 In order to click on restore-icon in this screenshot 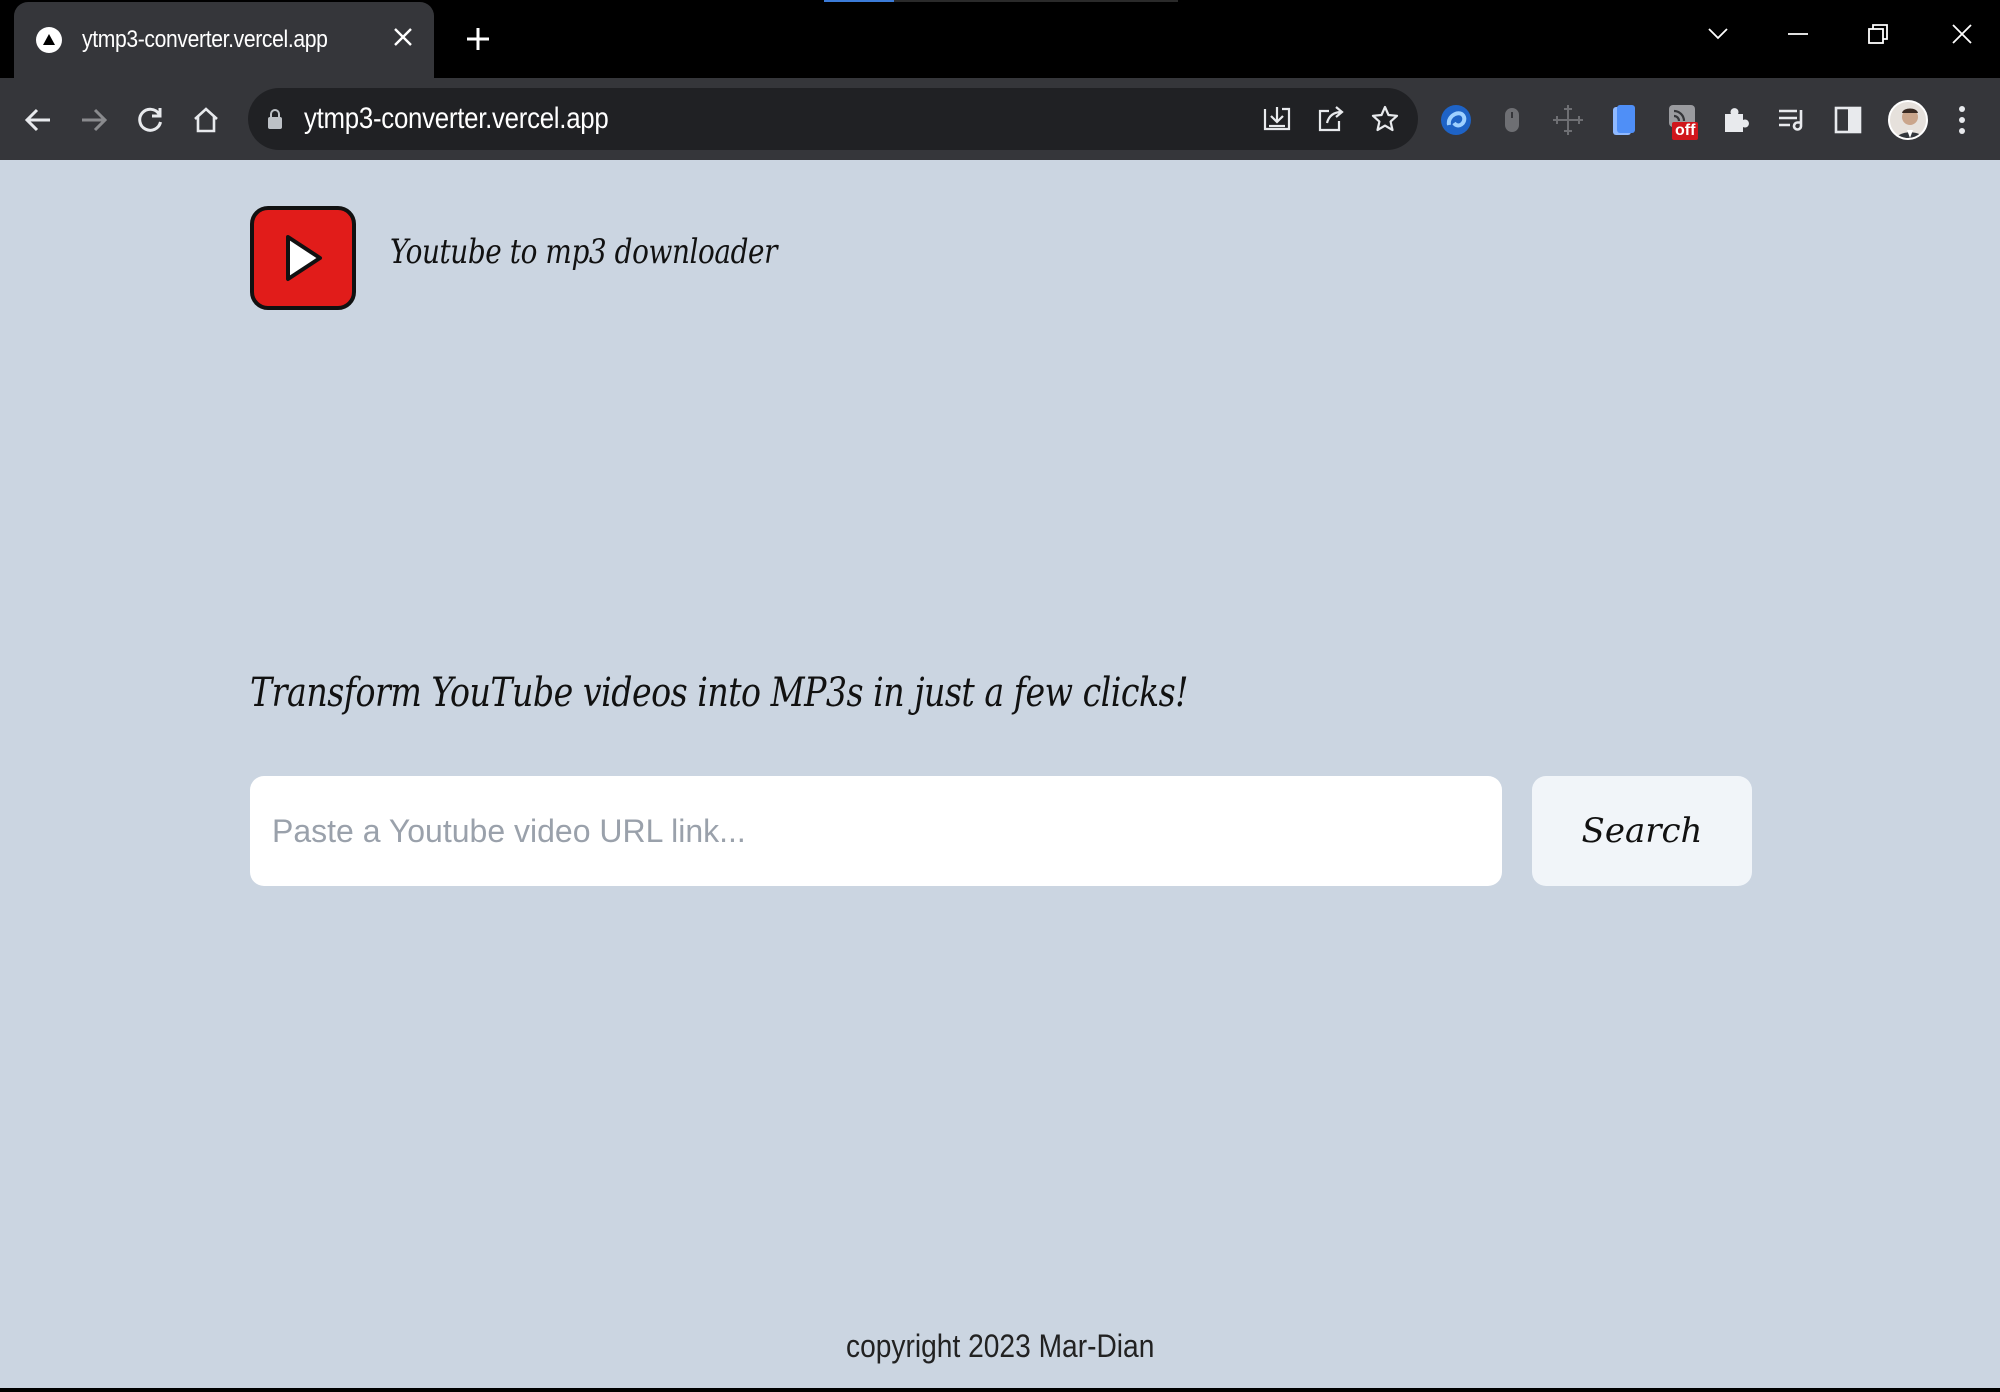, I will do `click(1878, 34)`.